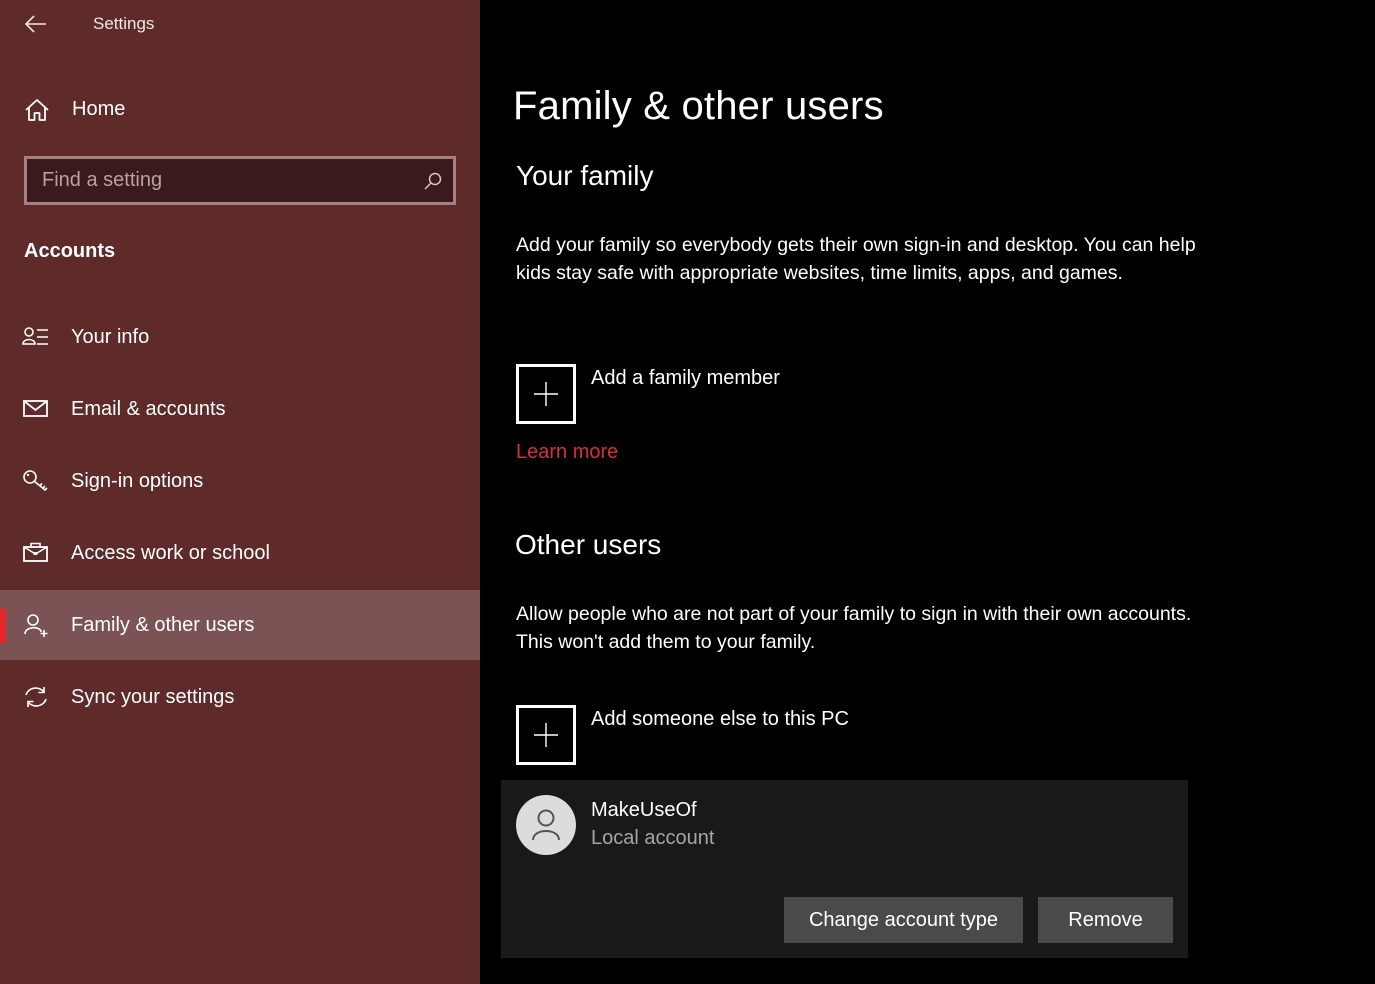 This screenshot has height=984, width=1375. I want to click on your-family-heading: Your family, so click(585, 175).